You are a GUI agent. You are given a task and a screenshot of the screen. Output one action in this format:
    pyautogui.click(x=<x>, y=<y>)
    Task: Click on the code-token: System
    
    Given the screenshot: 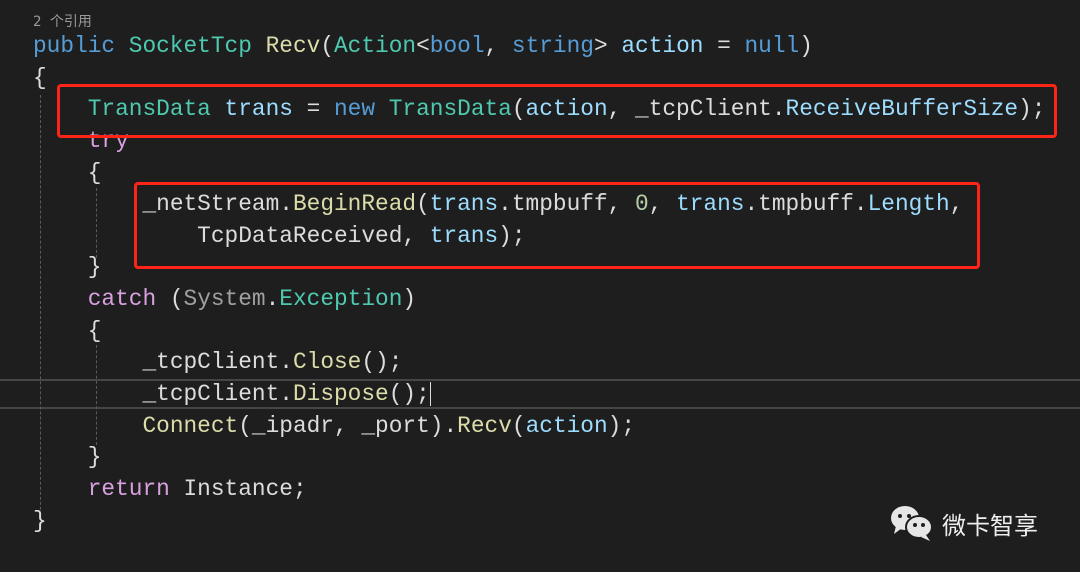 What is the action you would take?
    pyautogui.click(x=224, y=299)
    